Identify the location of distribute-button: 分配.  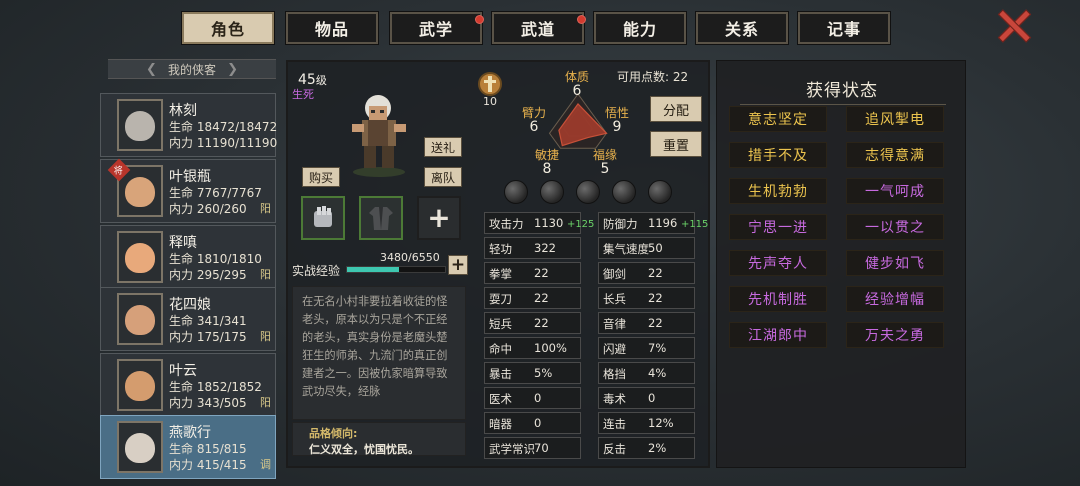
(676, 109).